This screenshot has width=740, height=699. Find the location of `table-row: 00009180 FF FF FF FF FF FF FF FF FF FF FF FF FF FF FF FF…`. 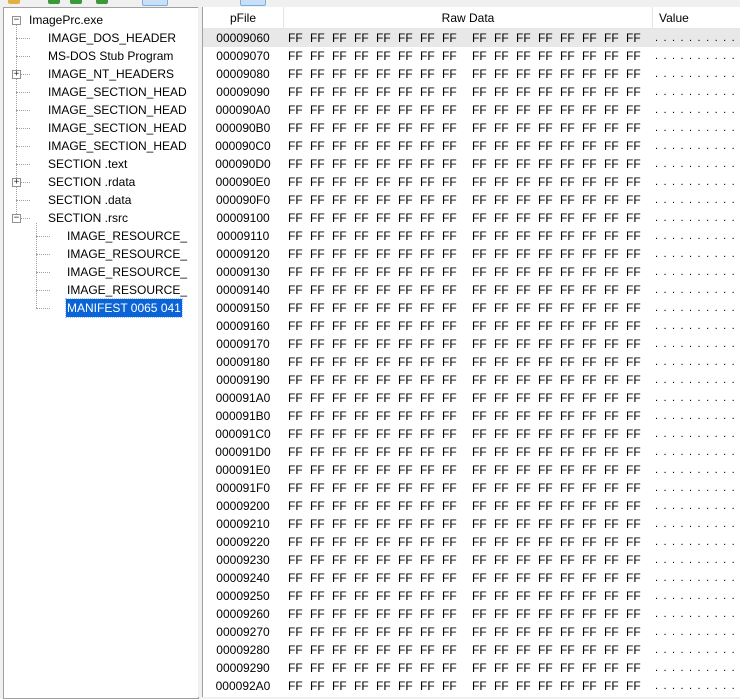

table-row: 00009180 FF FF FF FF FF FF FF FF FF FF FF FF FF FF FF FF… is located at coordinates (471, 362).